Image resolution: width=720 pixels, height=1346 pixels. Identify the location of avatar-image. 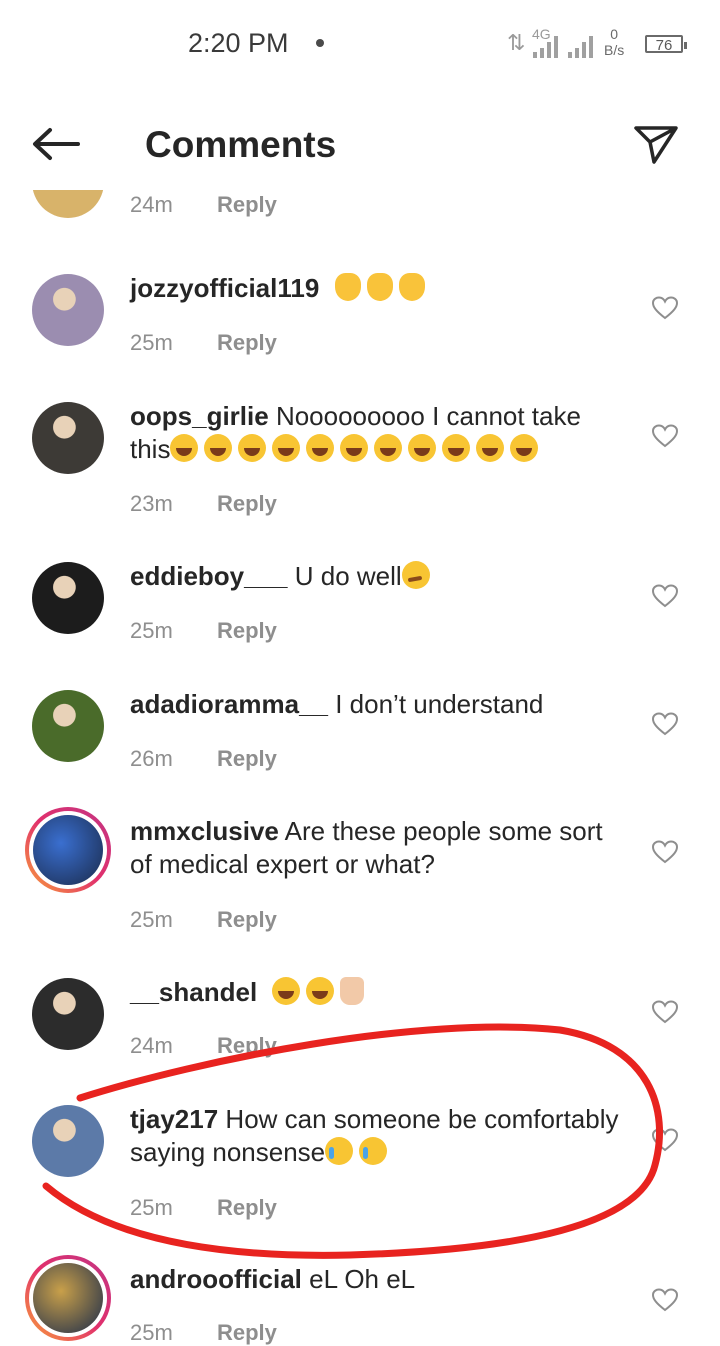
(68, 1298).